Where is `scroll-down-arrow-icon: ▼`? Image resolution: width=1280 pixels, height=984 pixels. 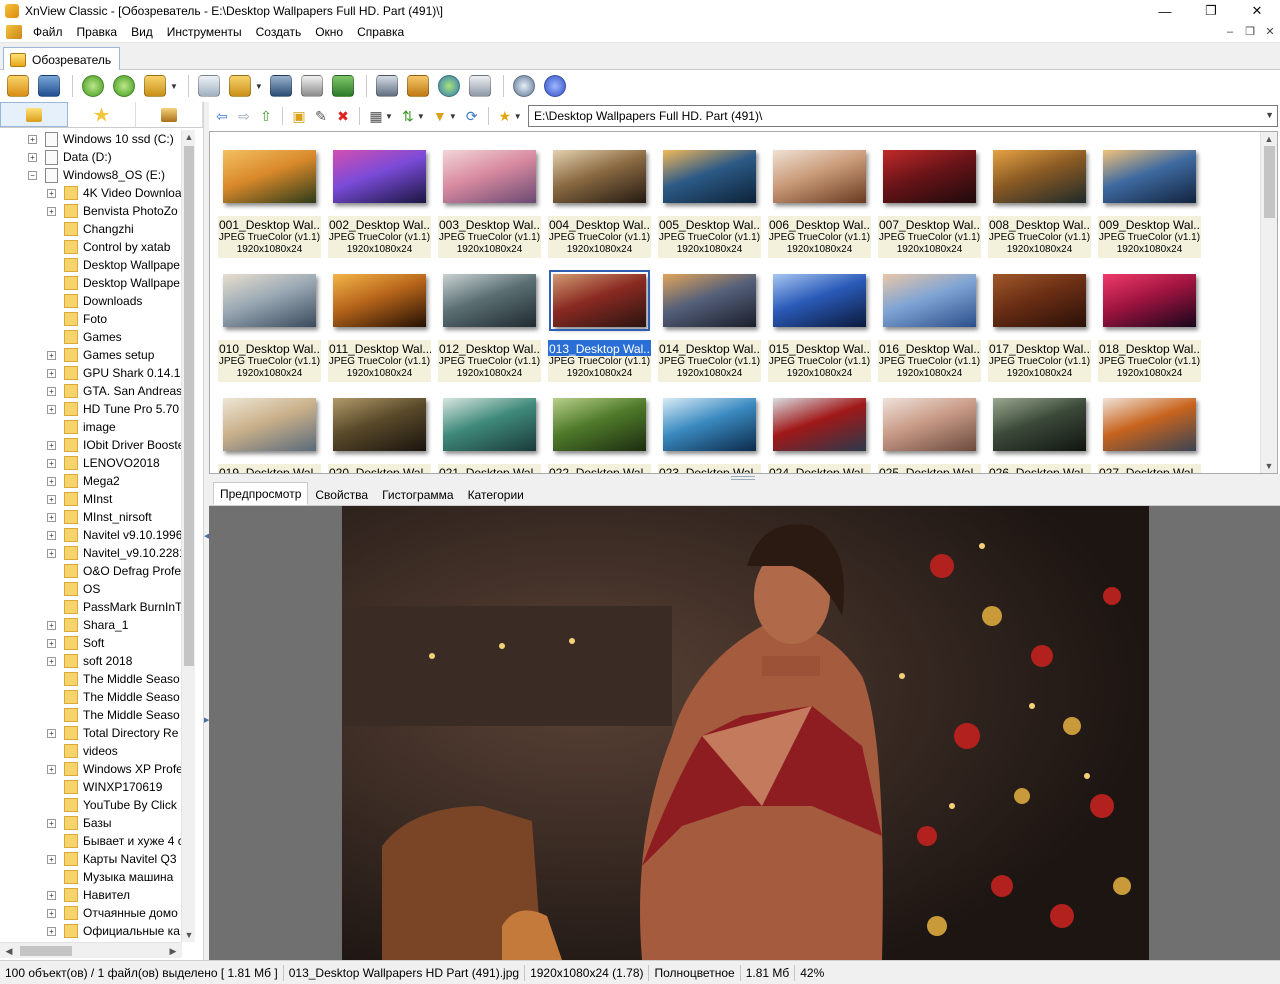 scroll-down-arrow-icon: ▼ is located at coordinates (1269, 466).